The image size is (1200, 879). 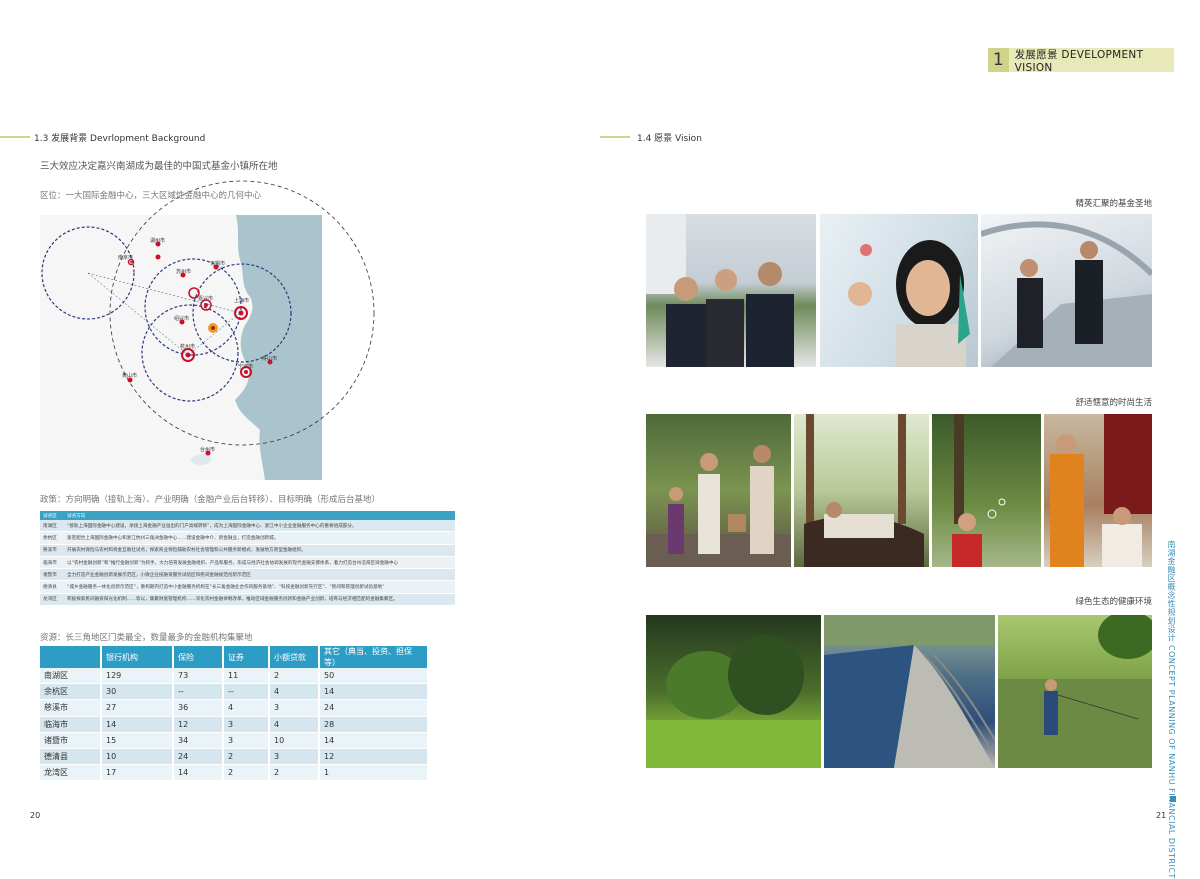 I want to click on photo-green-park, so click(x=733, y=691).